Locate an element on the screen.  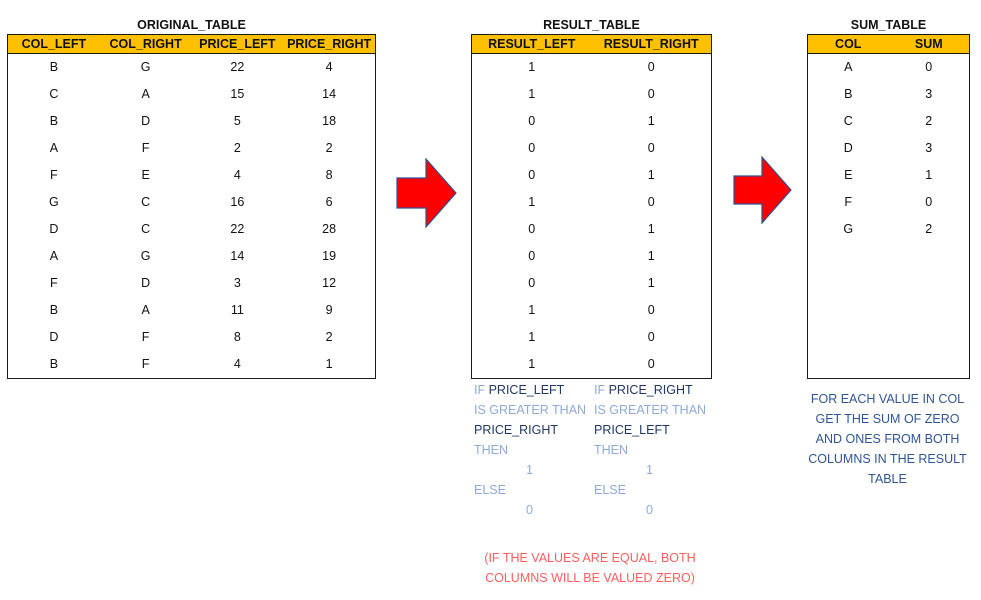
rule-left-line-if: IF PRICE_LEFT is located at coordinates (534, 390).